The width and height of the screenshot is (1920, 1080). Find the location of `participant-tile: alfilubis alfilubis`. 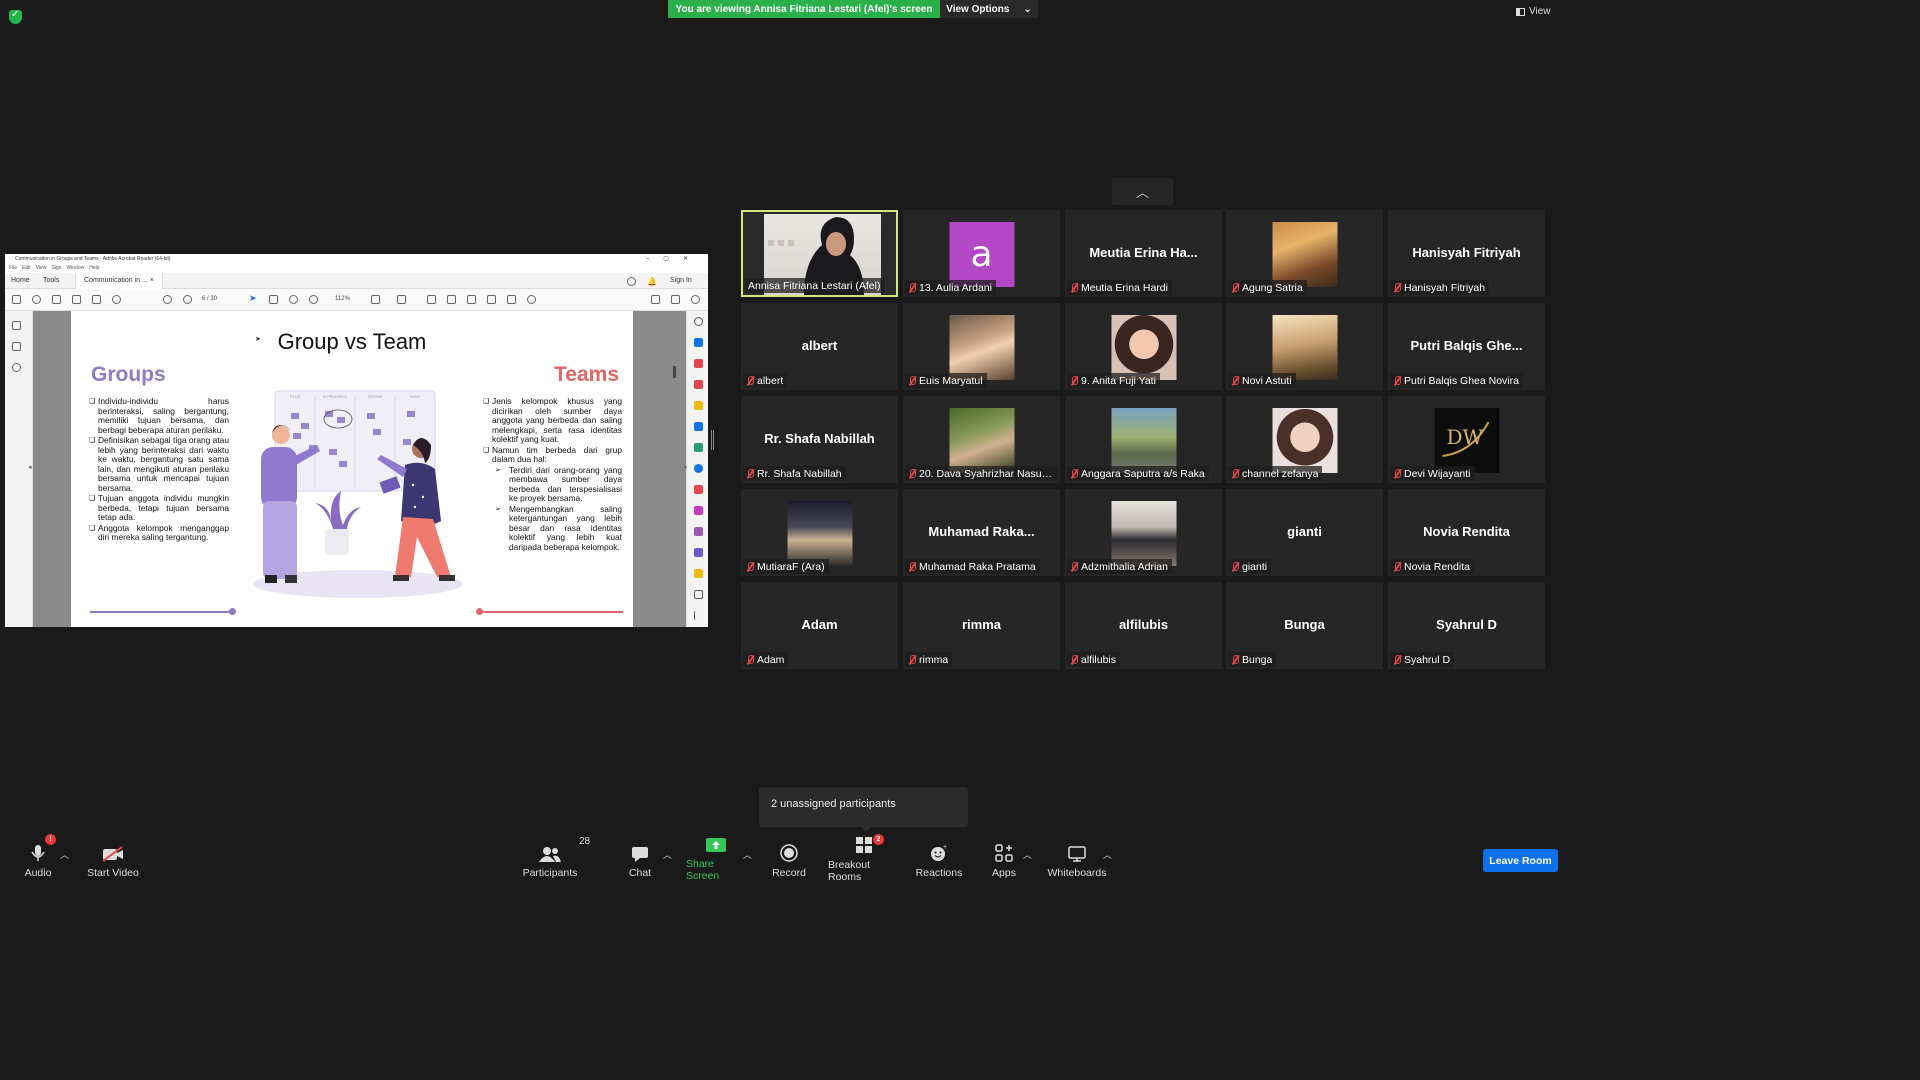

participant-tile: alfilubis alfilubis is located at coordinates (1143, 625).